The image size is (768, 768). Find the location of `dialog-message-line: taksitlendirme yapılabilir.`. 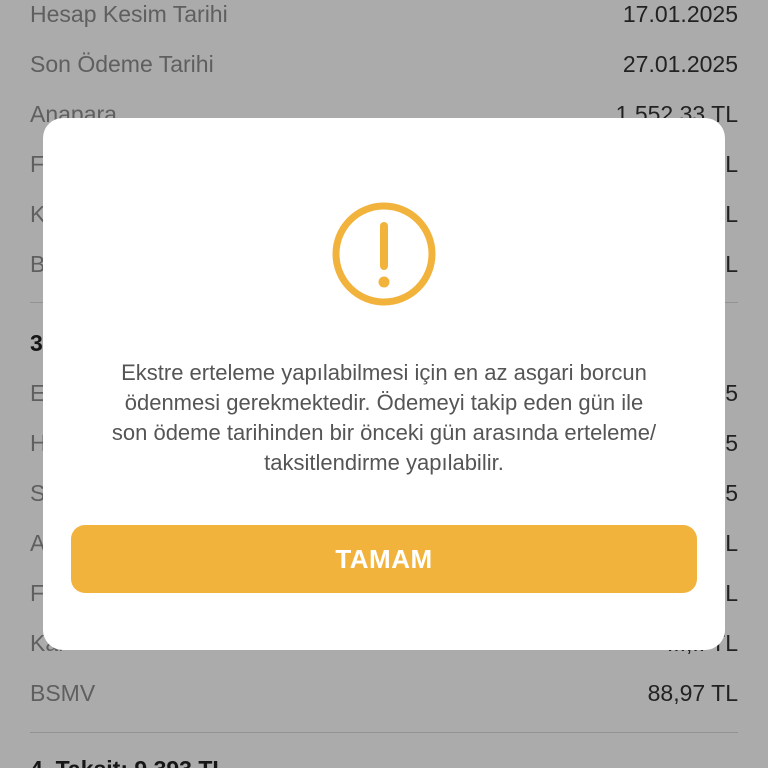

dialog-message-line: taksitlendirme yapılabilir. is located at coordinates (384, 462).